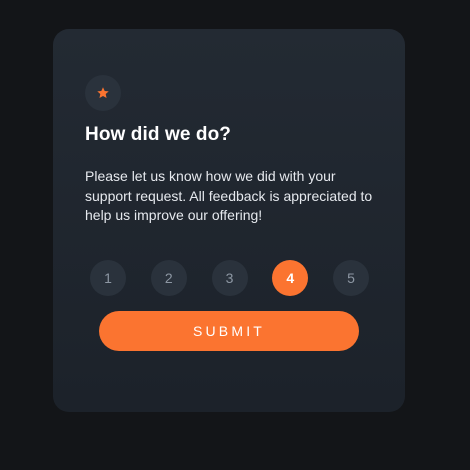 This screenshot has width=470, height=470. What do you see at coordinates (158, 134) in the screenshot?
I see `card-title: How did we do?` at bounding box center [158, 134].